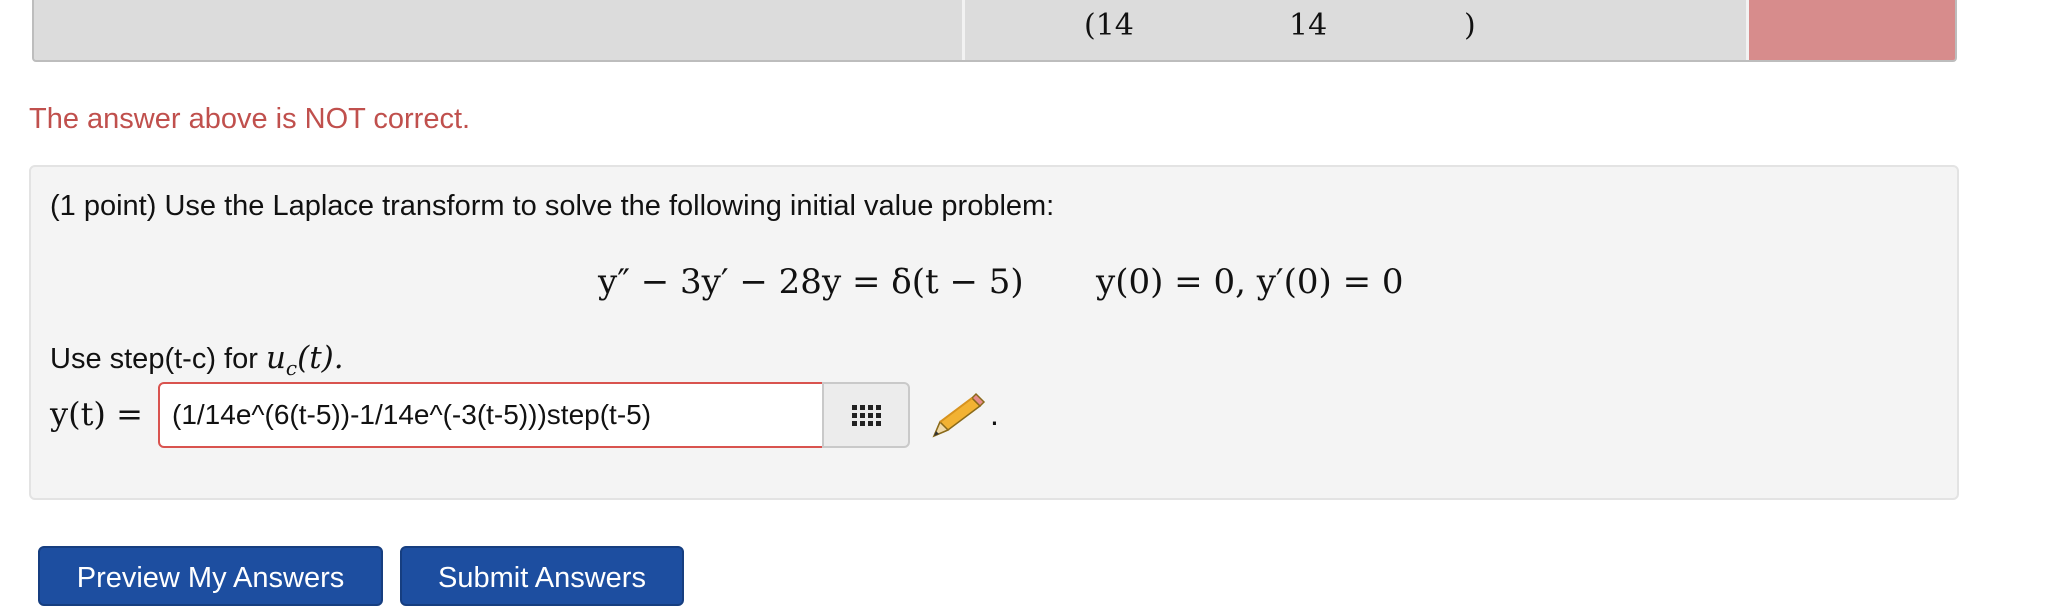 The height and width of the screenshot is (606, 2046). Describe the element at coordinates (1852, 30) in the screenshot. I see `incorrect-status-cell` at that location.